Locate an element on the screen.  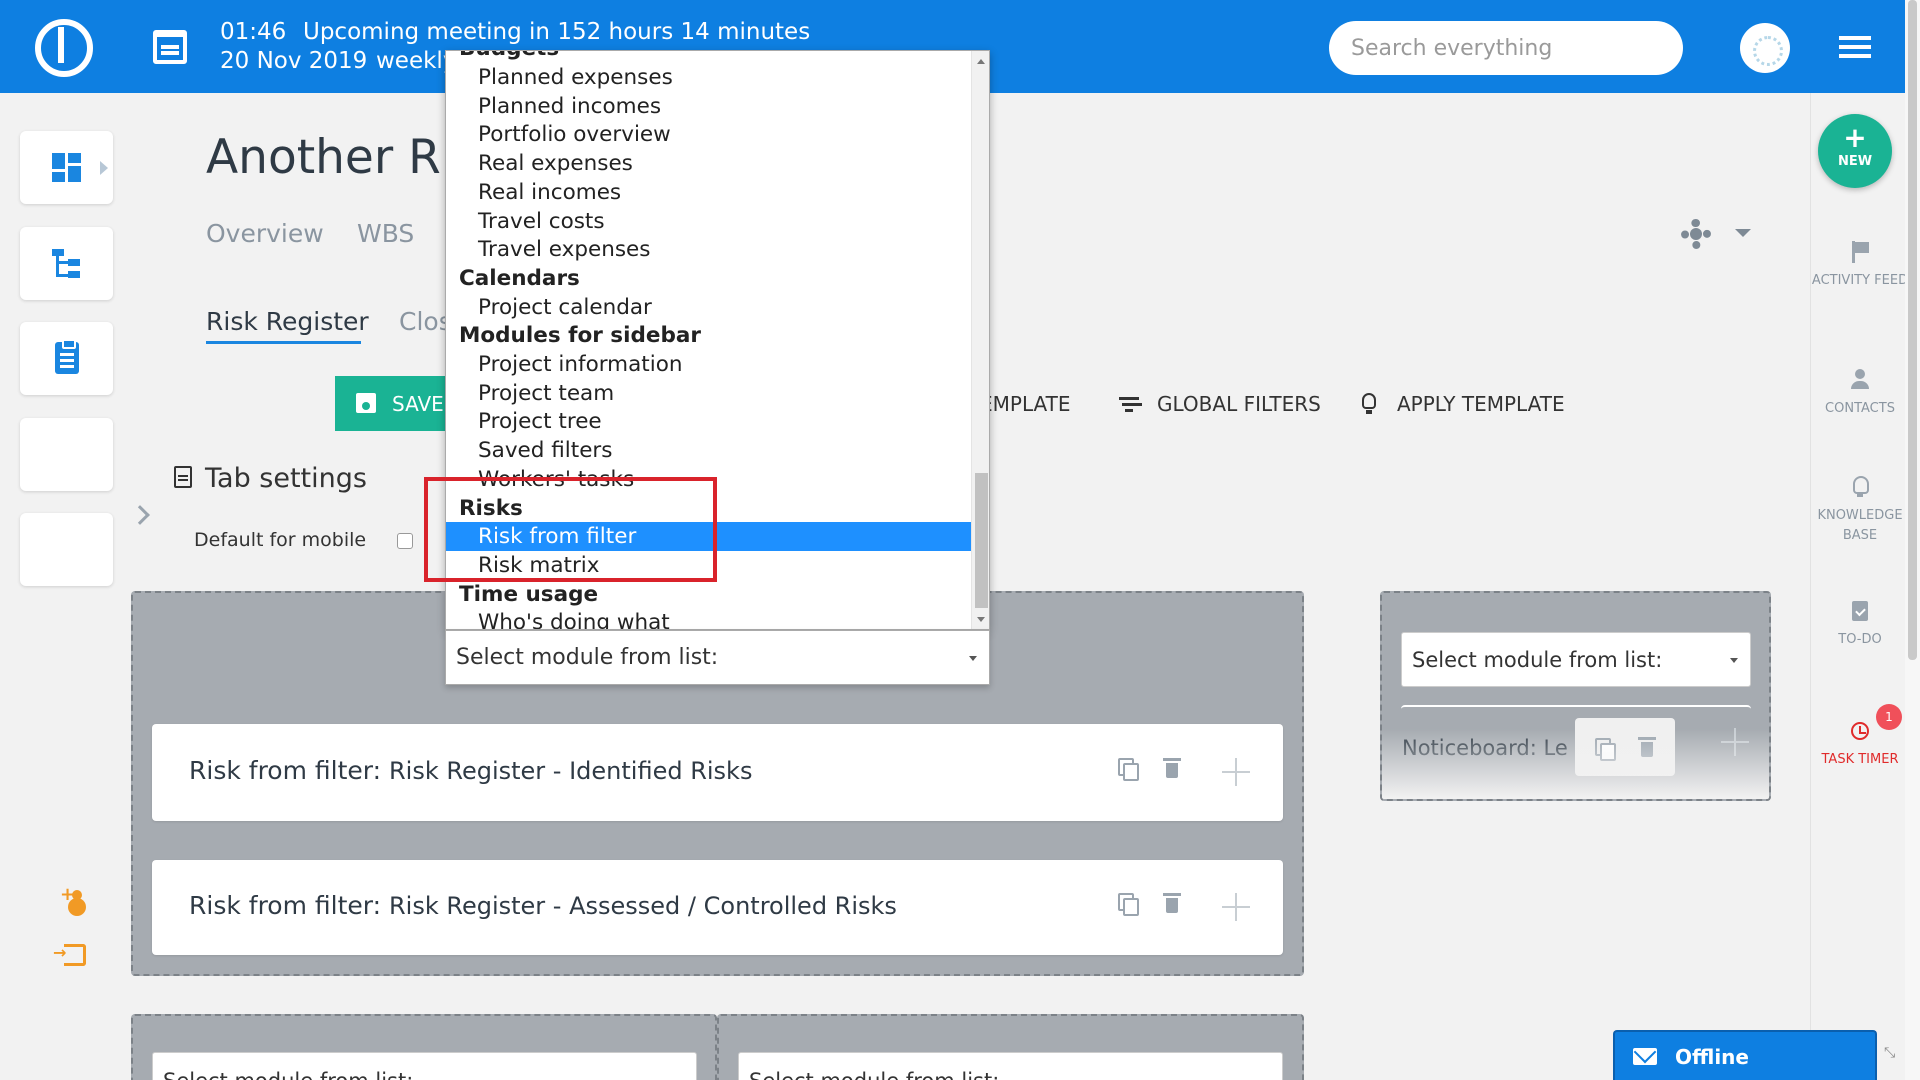
noticeboard-actions is located at coordinates (1625, 747).